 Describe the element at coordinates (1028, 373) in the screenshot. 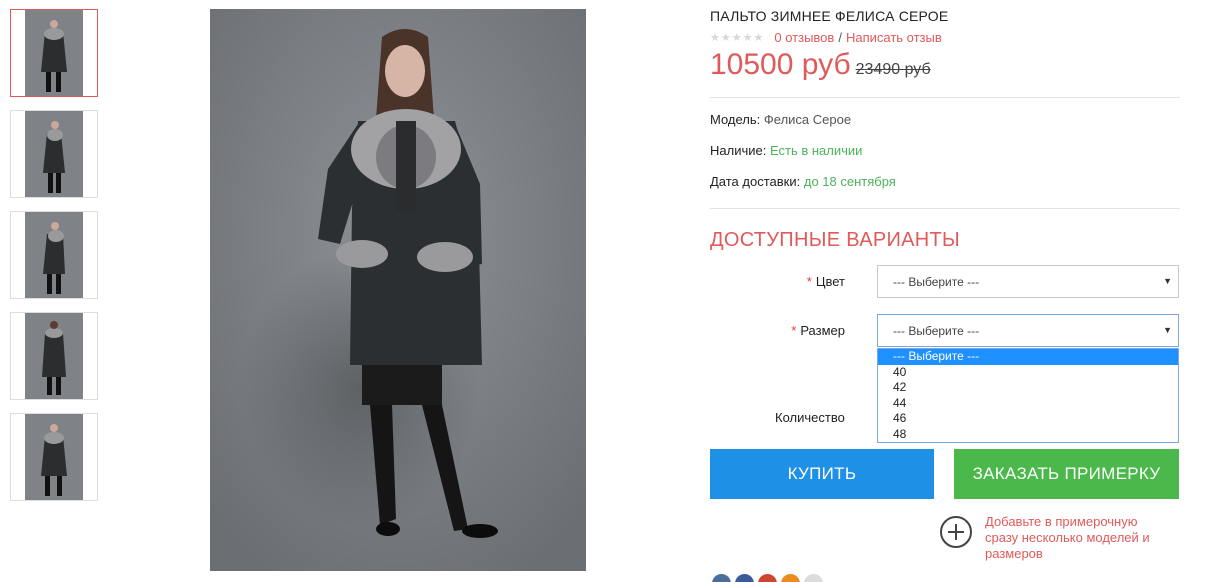

I see `size-option: 40` at that location.